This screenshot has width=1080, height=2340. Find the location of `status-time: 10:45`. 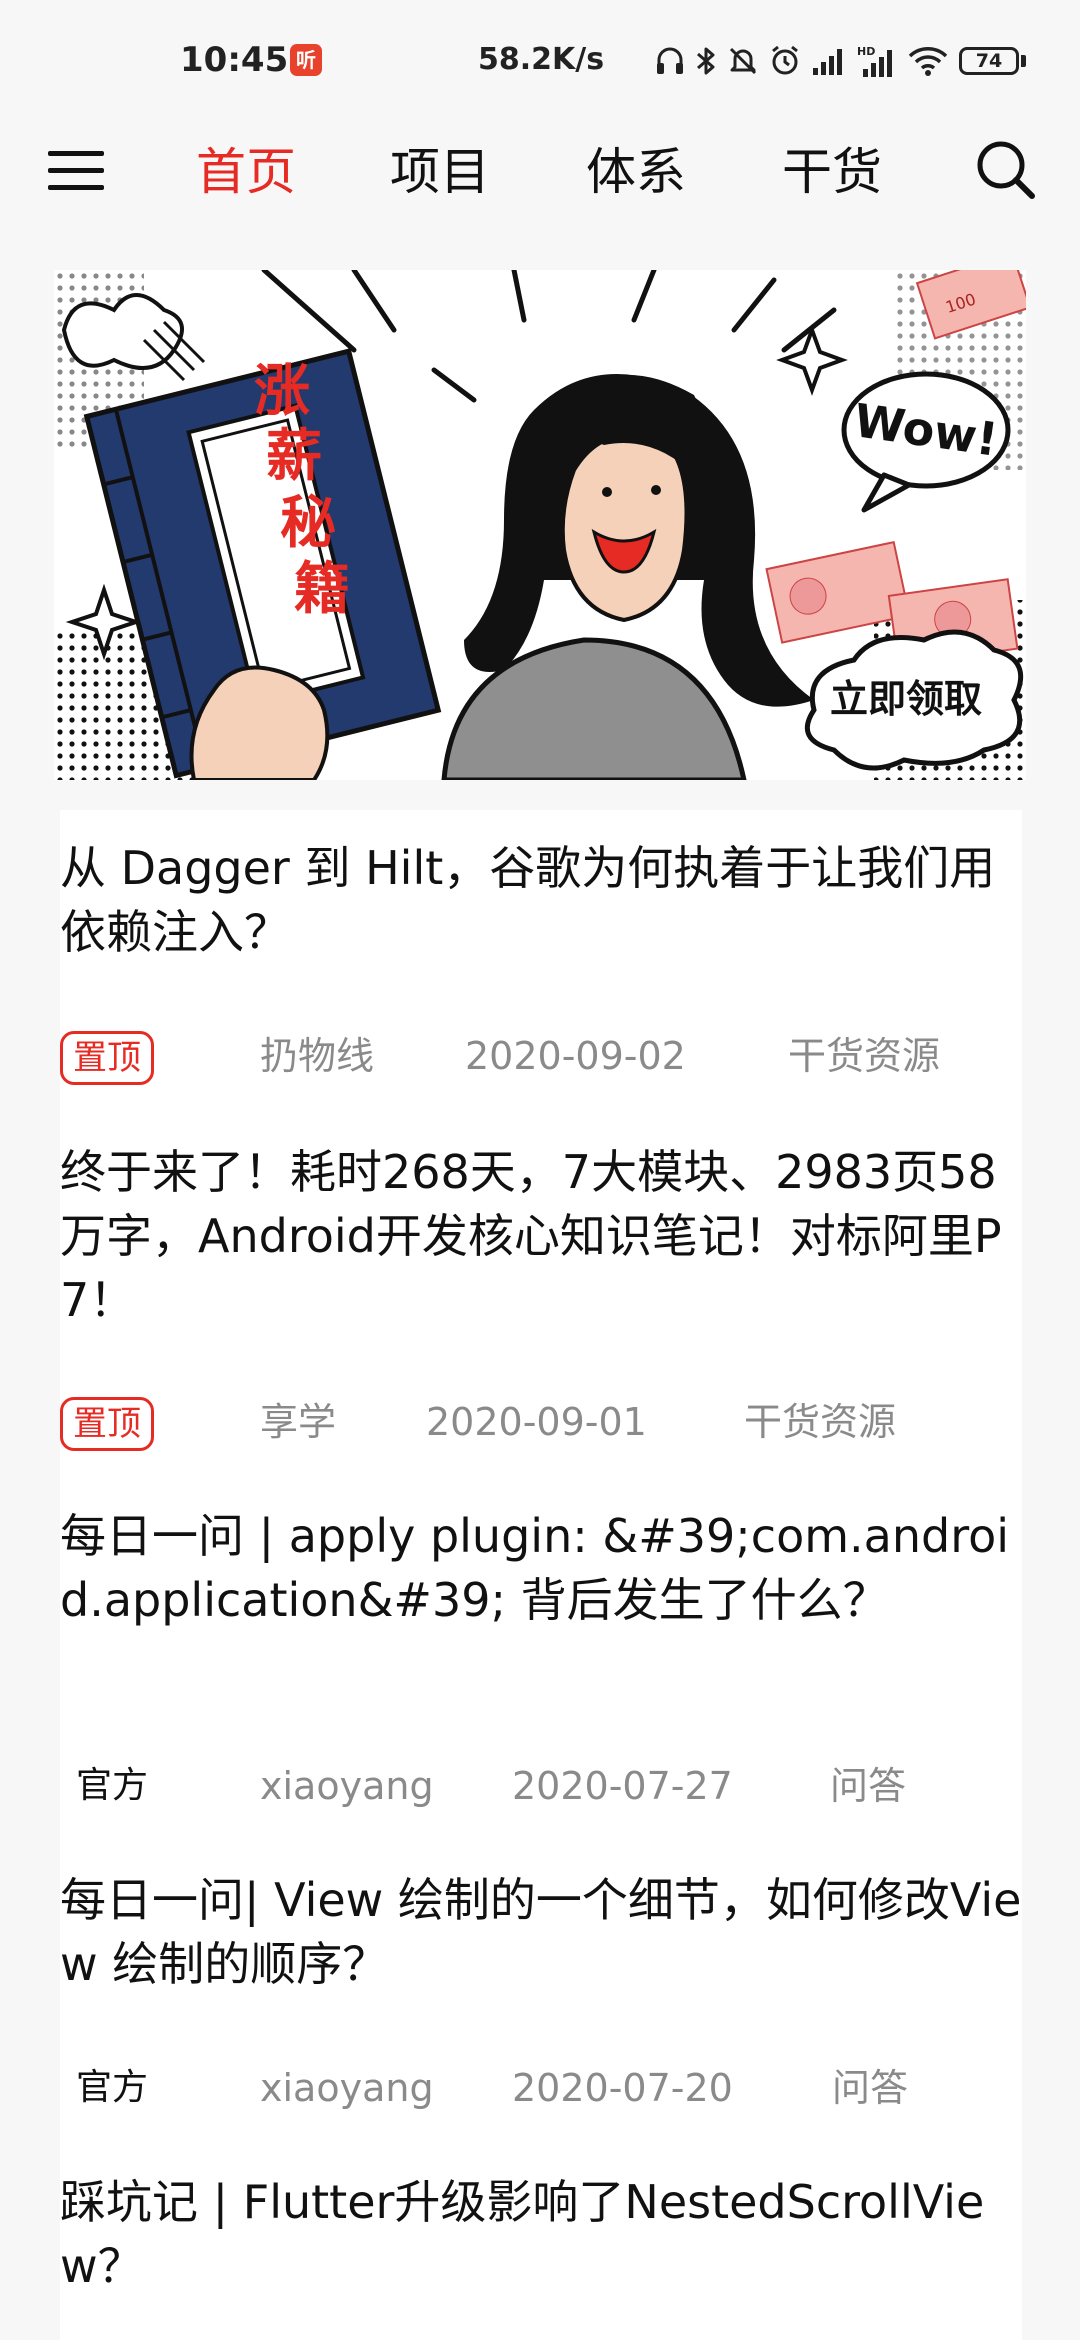

status-time: 10:45 is located at coordinates (234, 60).